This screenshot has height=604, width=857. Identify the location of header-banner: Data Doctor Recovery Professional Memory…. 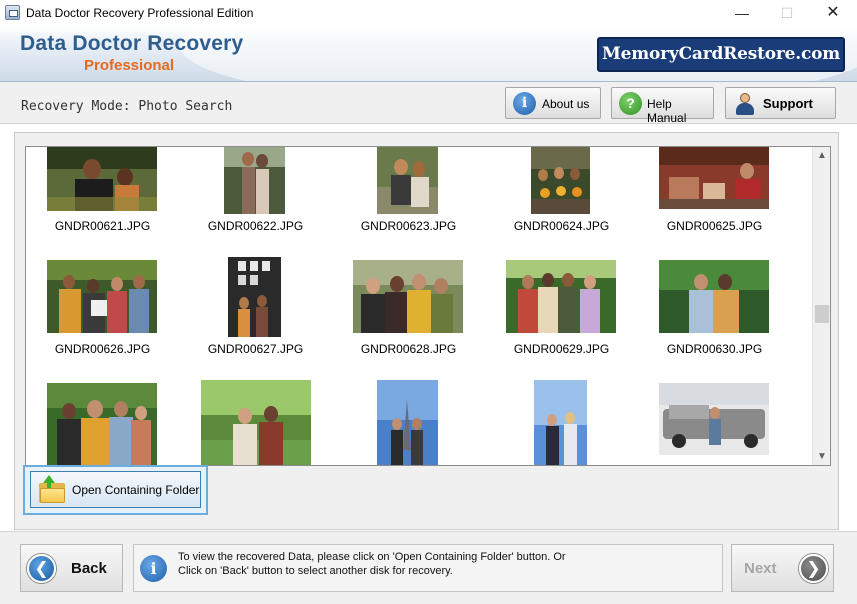
(428, 54).